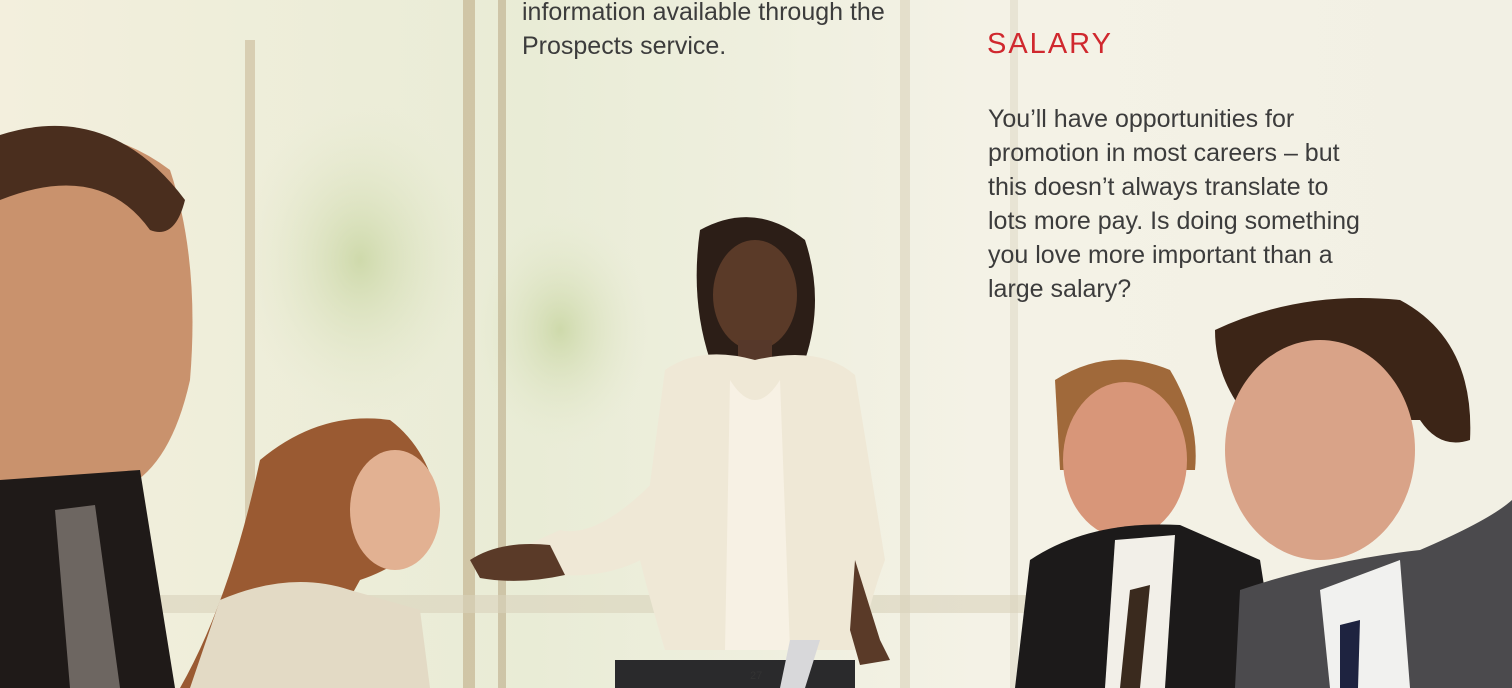 Image resolution: width=1512 pixels, height=688 pixels. What do you see at coordinates (1060, 289) in the screenshot?
I see `salary-line: large salary?` at bounding box center [1060, 289].